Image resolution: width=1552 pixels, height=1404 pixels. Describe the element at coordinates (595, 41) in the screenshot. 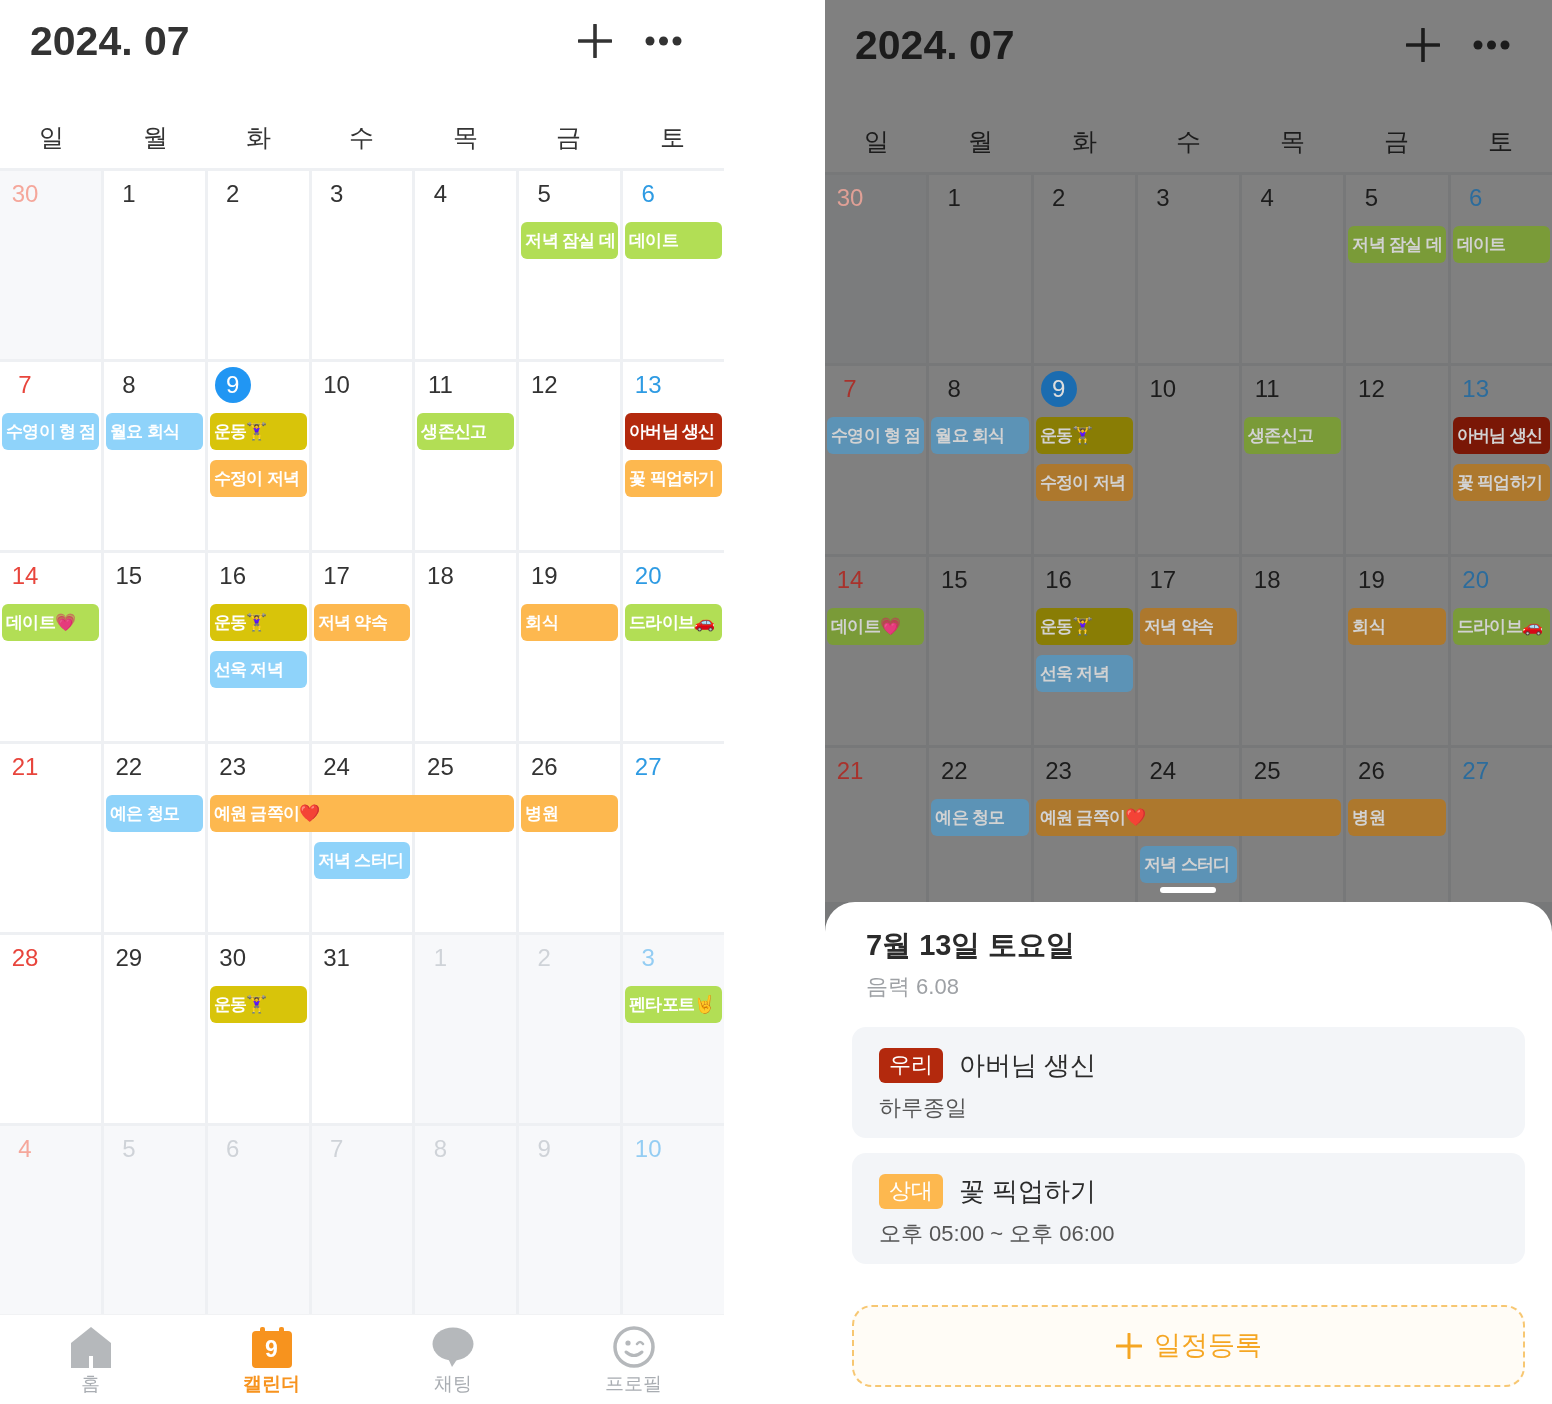

I see `plus-icon` at that location.